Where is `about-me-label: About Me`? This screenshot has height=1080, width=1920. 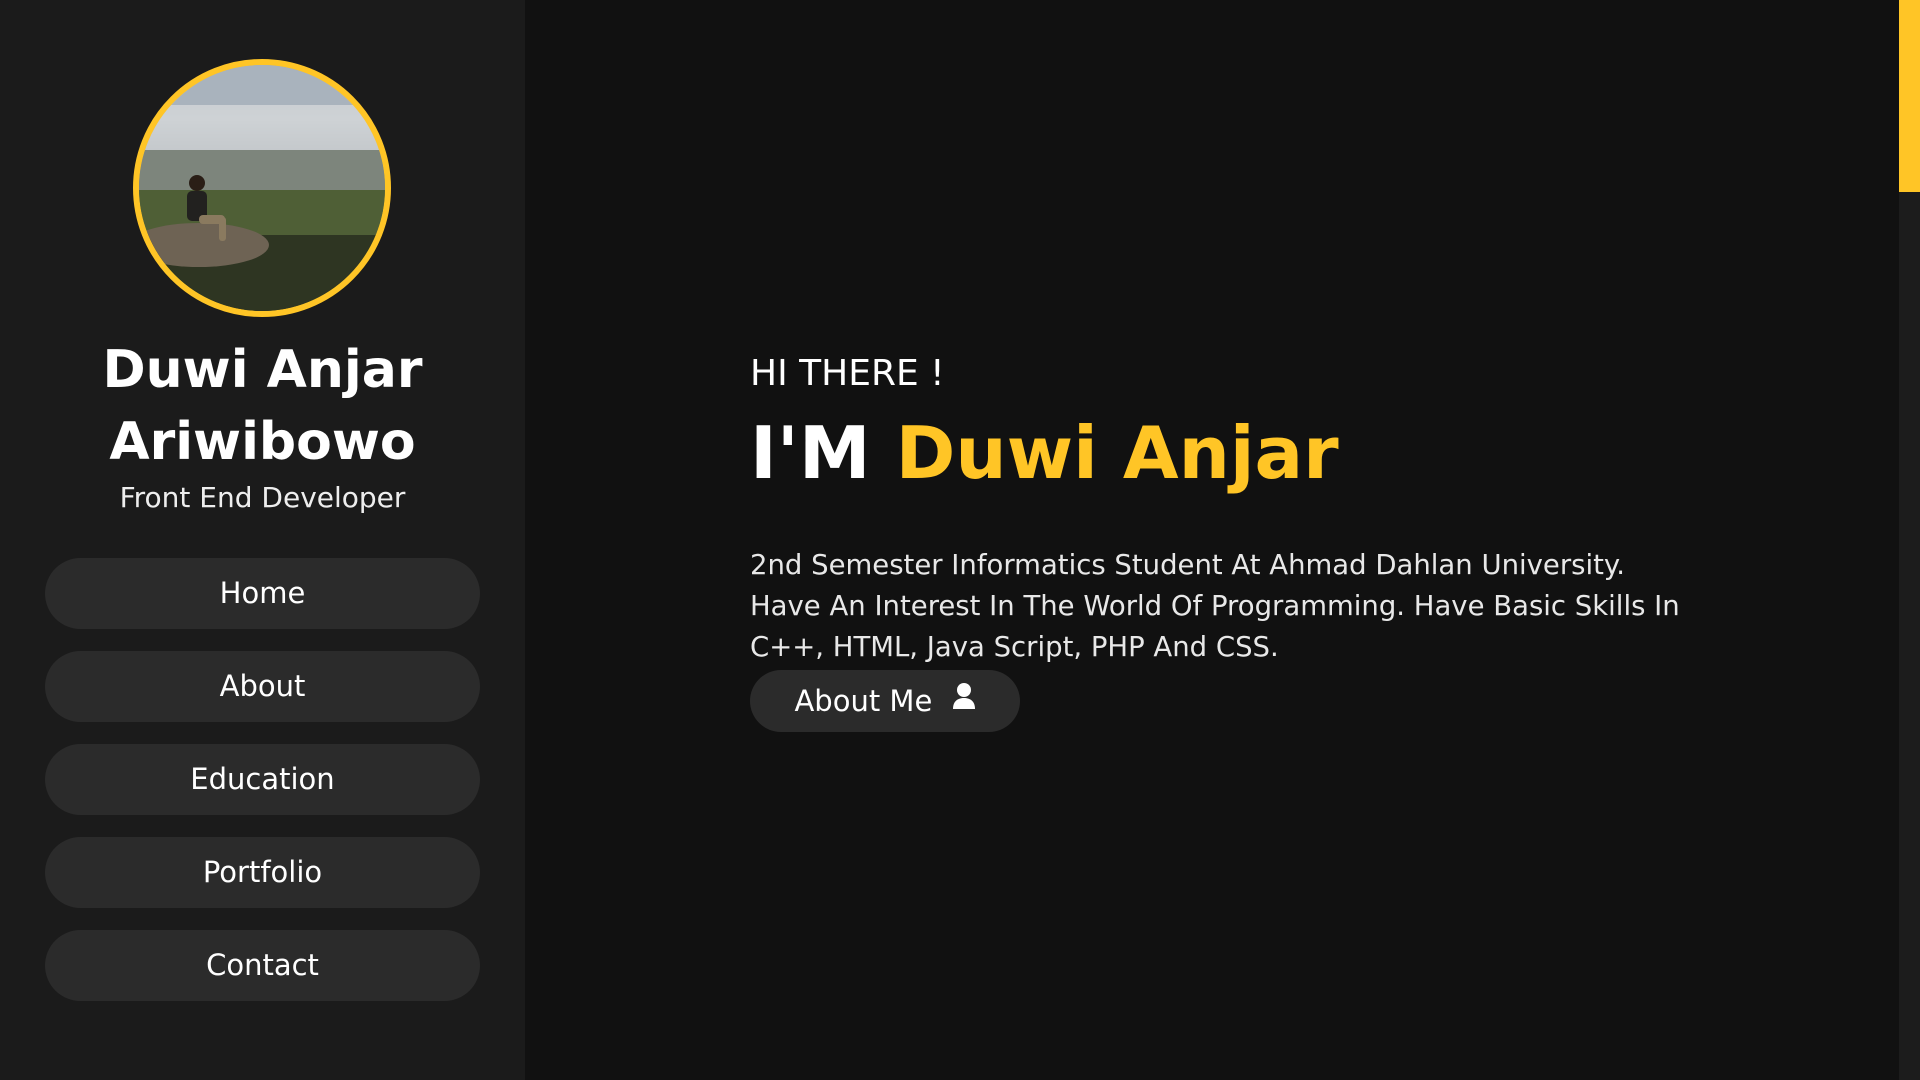 about-me-label: About Me is located at coordinates (863, 701).